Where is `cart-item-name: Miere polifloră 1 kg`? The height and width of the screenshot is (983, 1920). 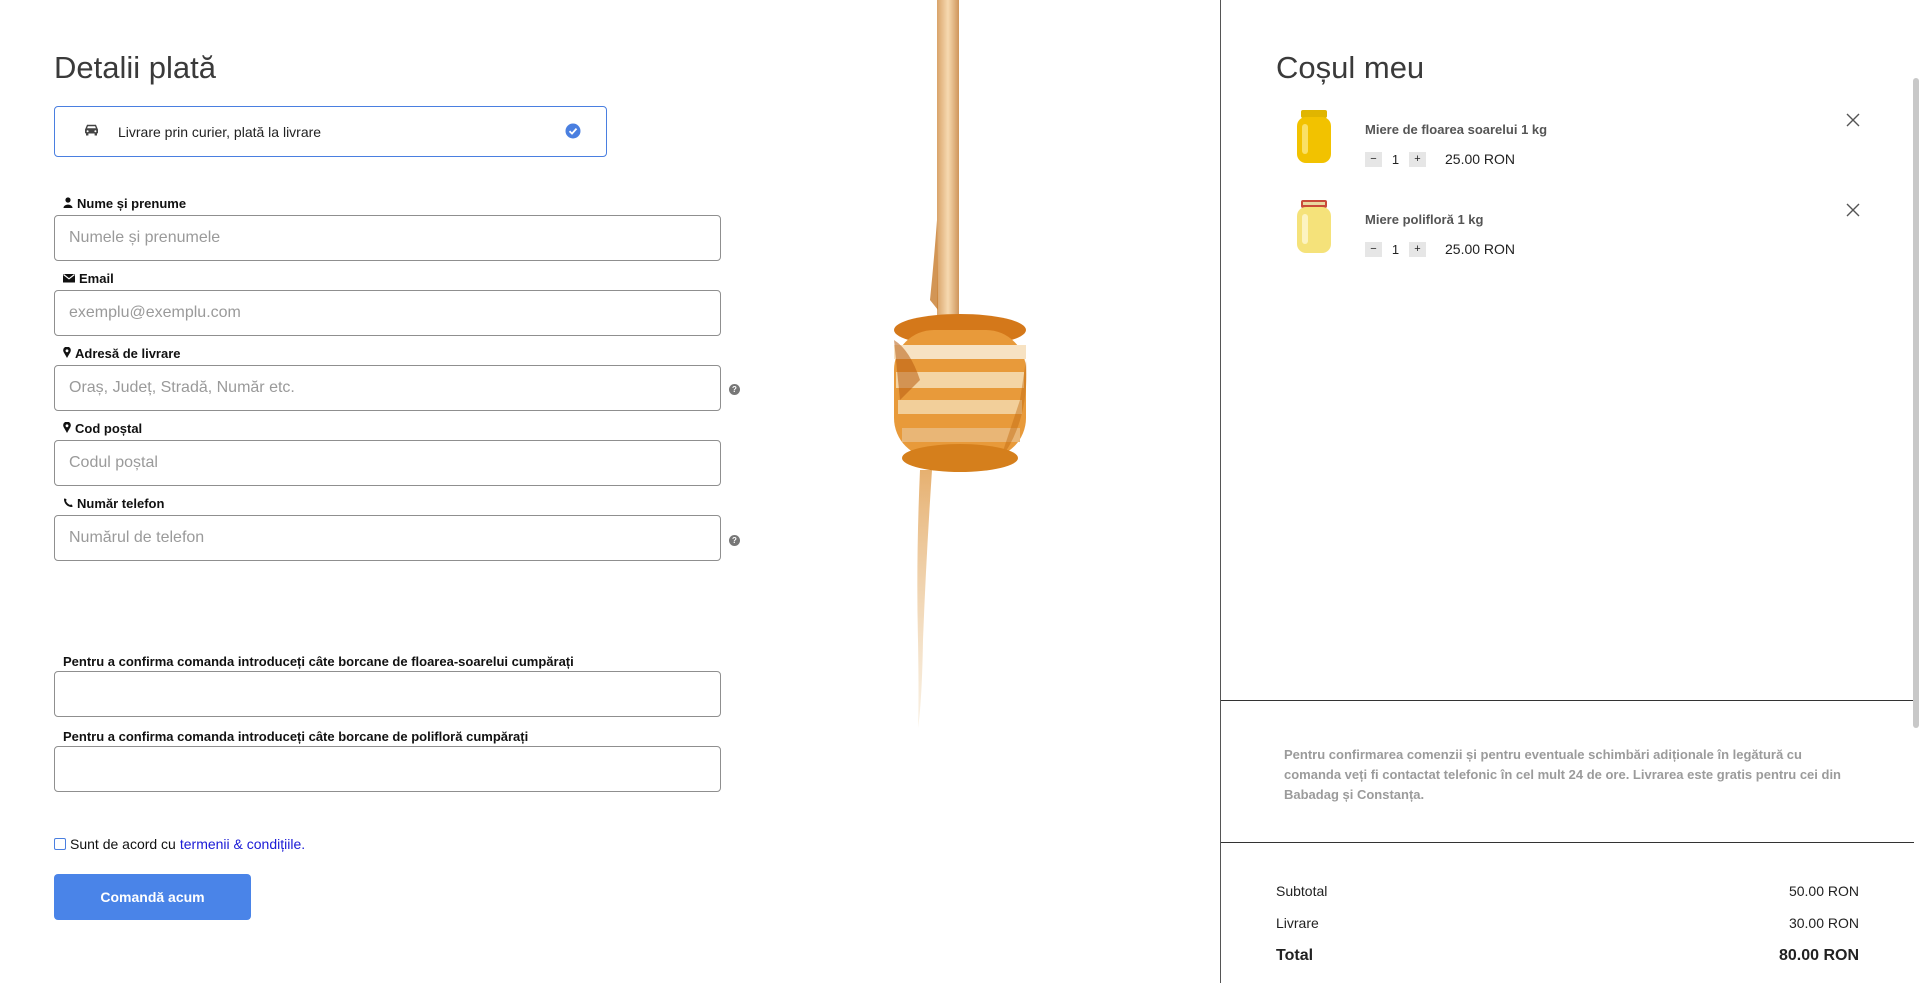 cart-item-name: Miere polifloră 1 kg is located at coordinates (1424, 219).